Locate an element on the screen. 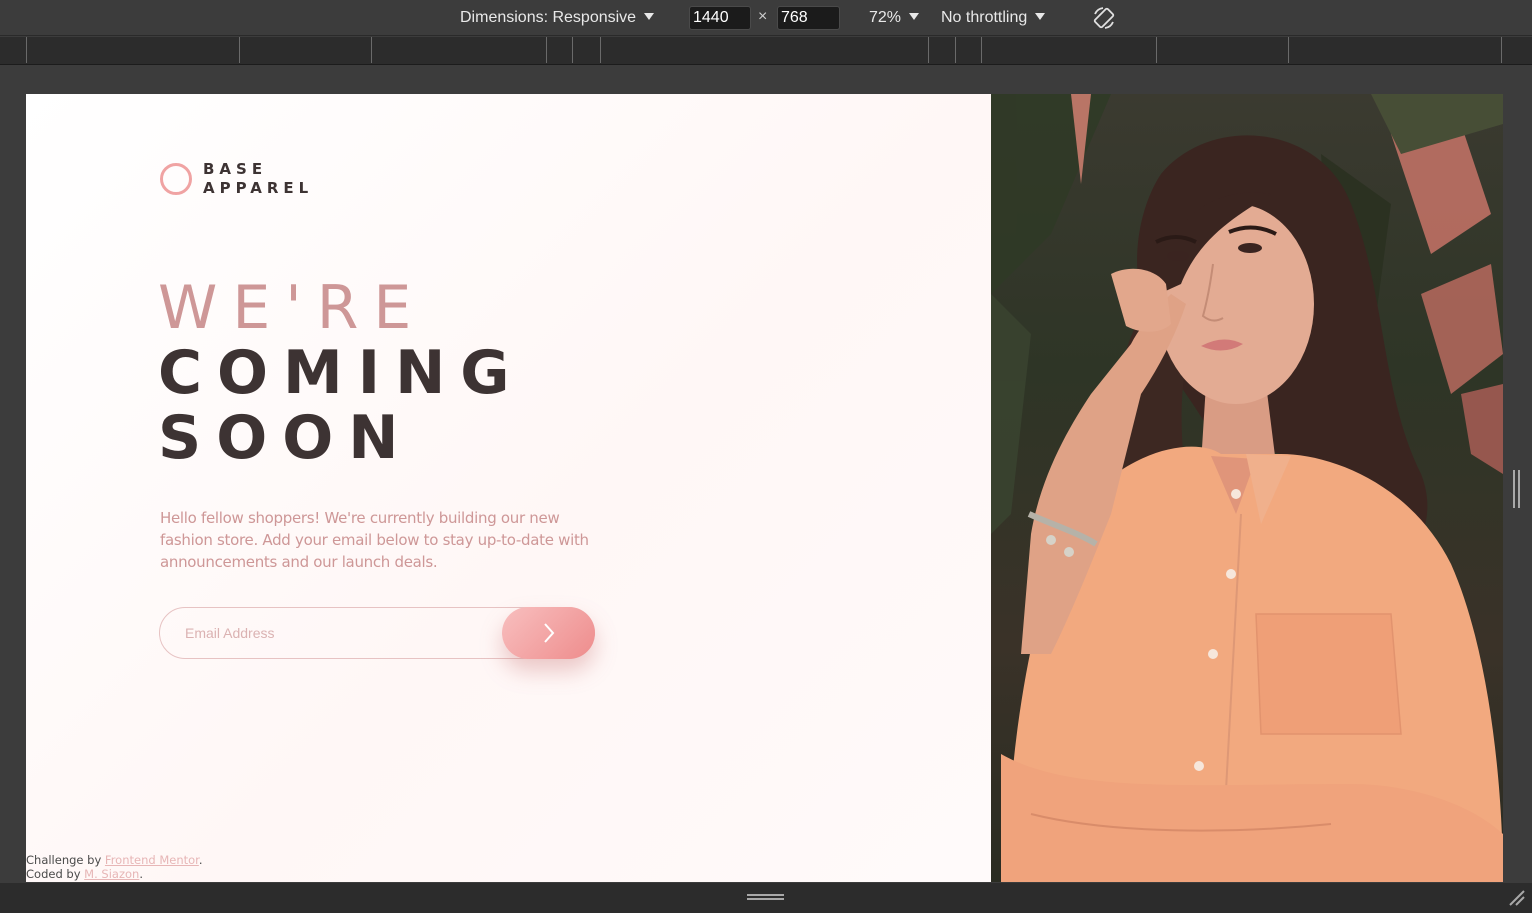 This screenshot has width=1532, height=913. author-link: M. Siazon is located at coordinates (111, 874).